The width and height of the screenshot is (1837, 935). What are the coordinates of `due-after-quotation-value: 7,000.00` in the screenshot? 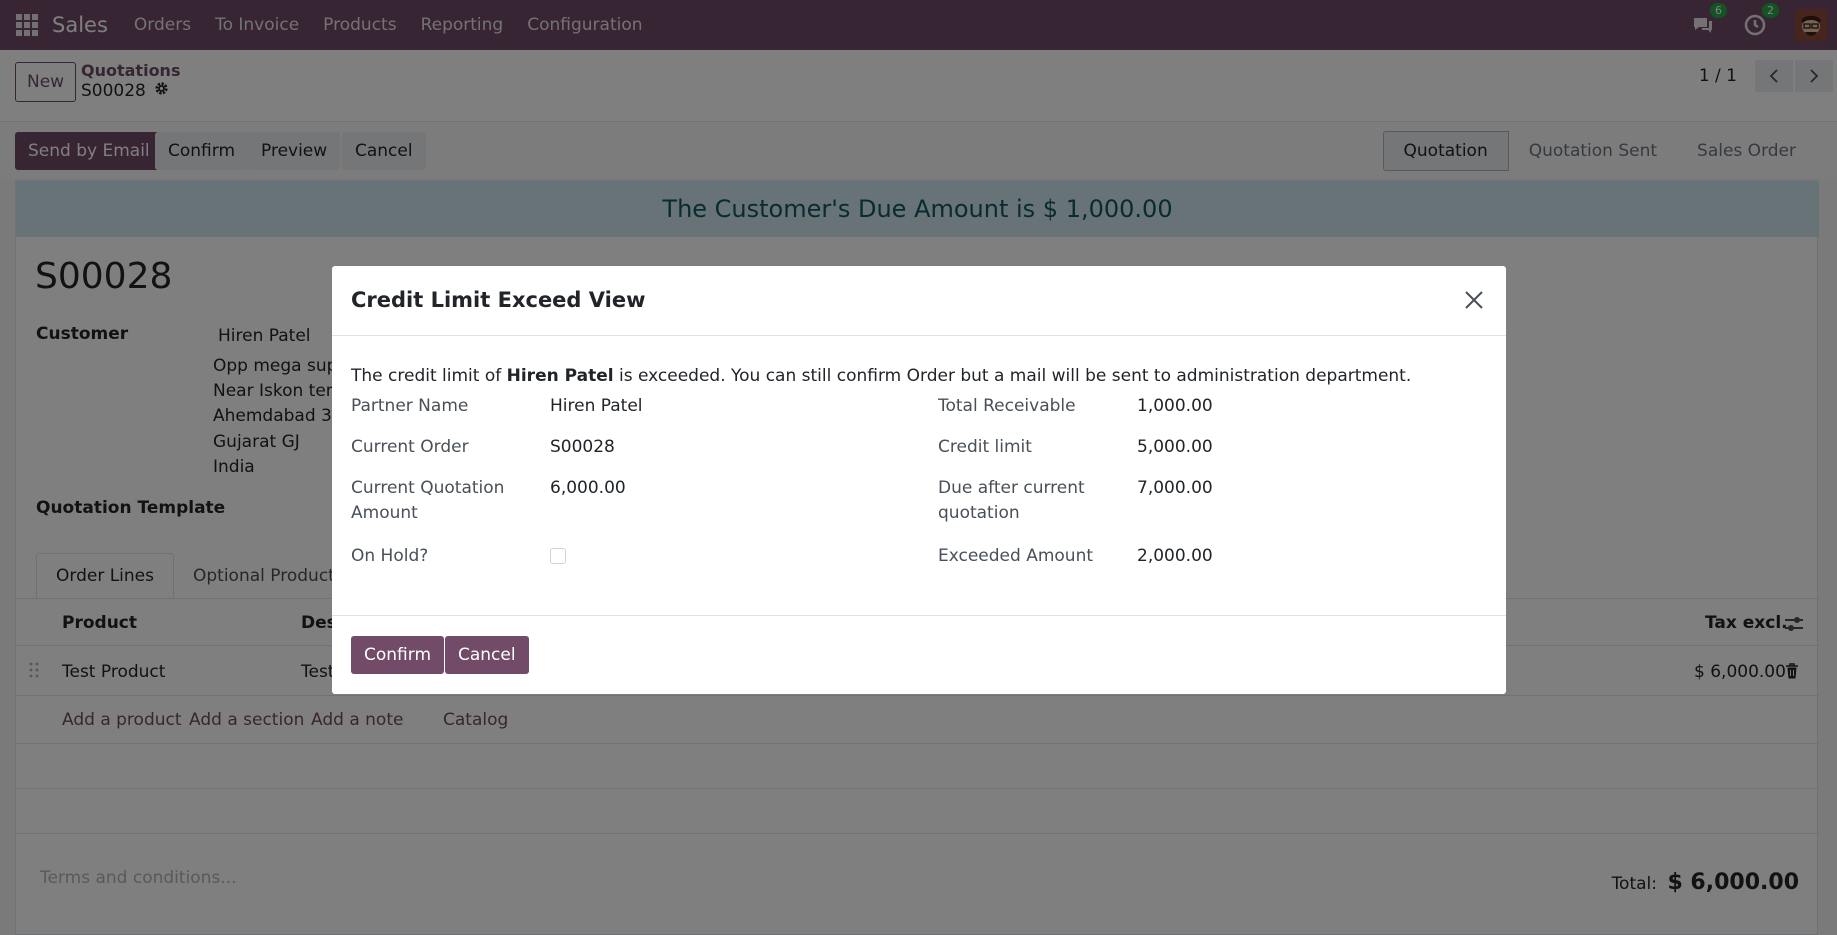 It's located at (1175, 488).